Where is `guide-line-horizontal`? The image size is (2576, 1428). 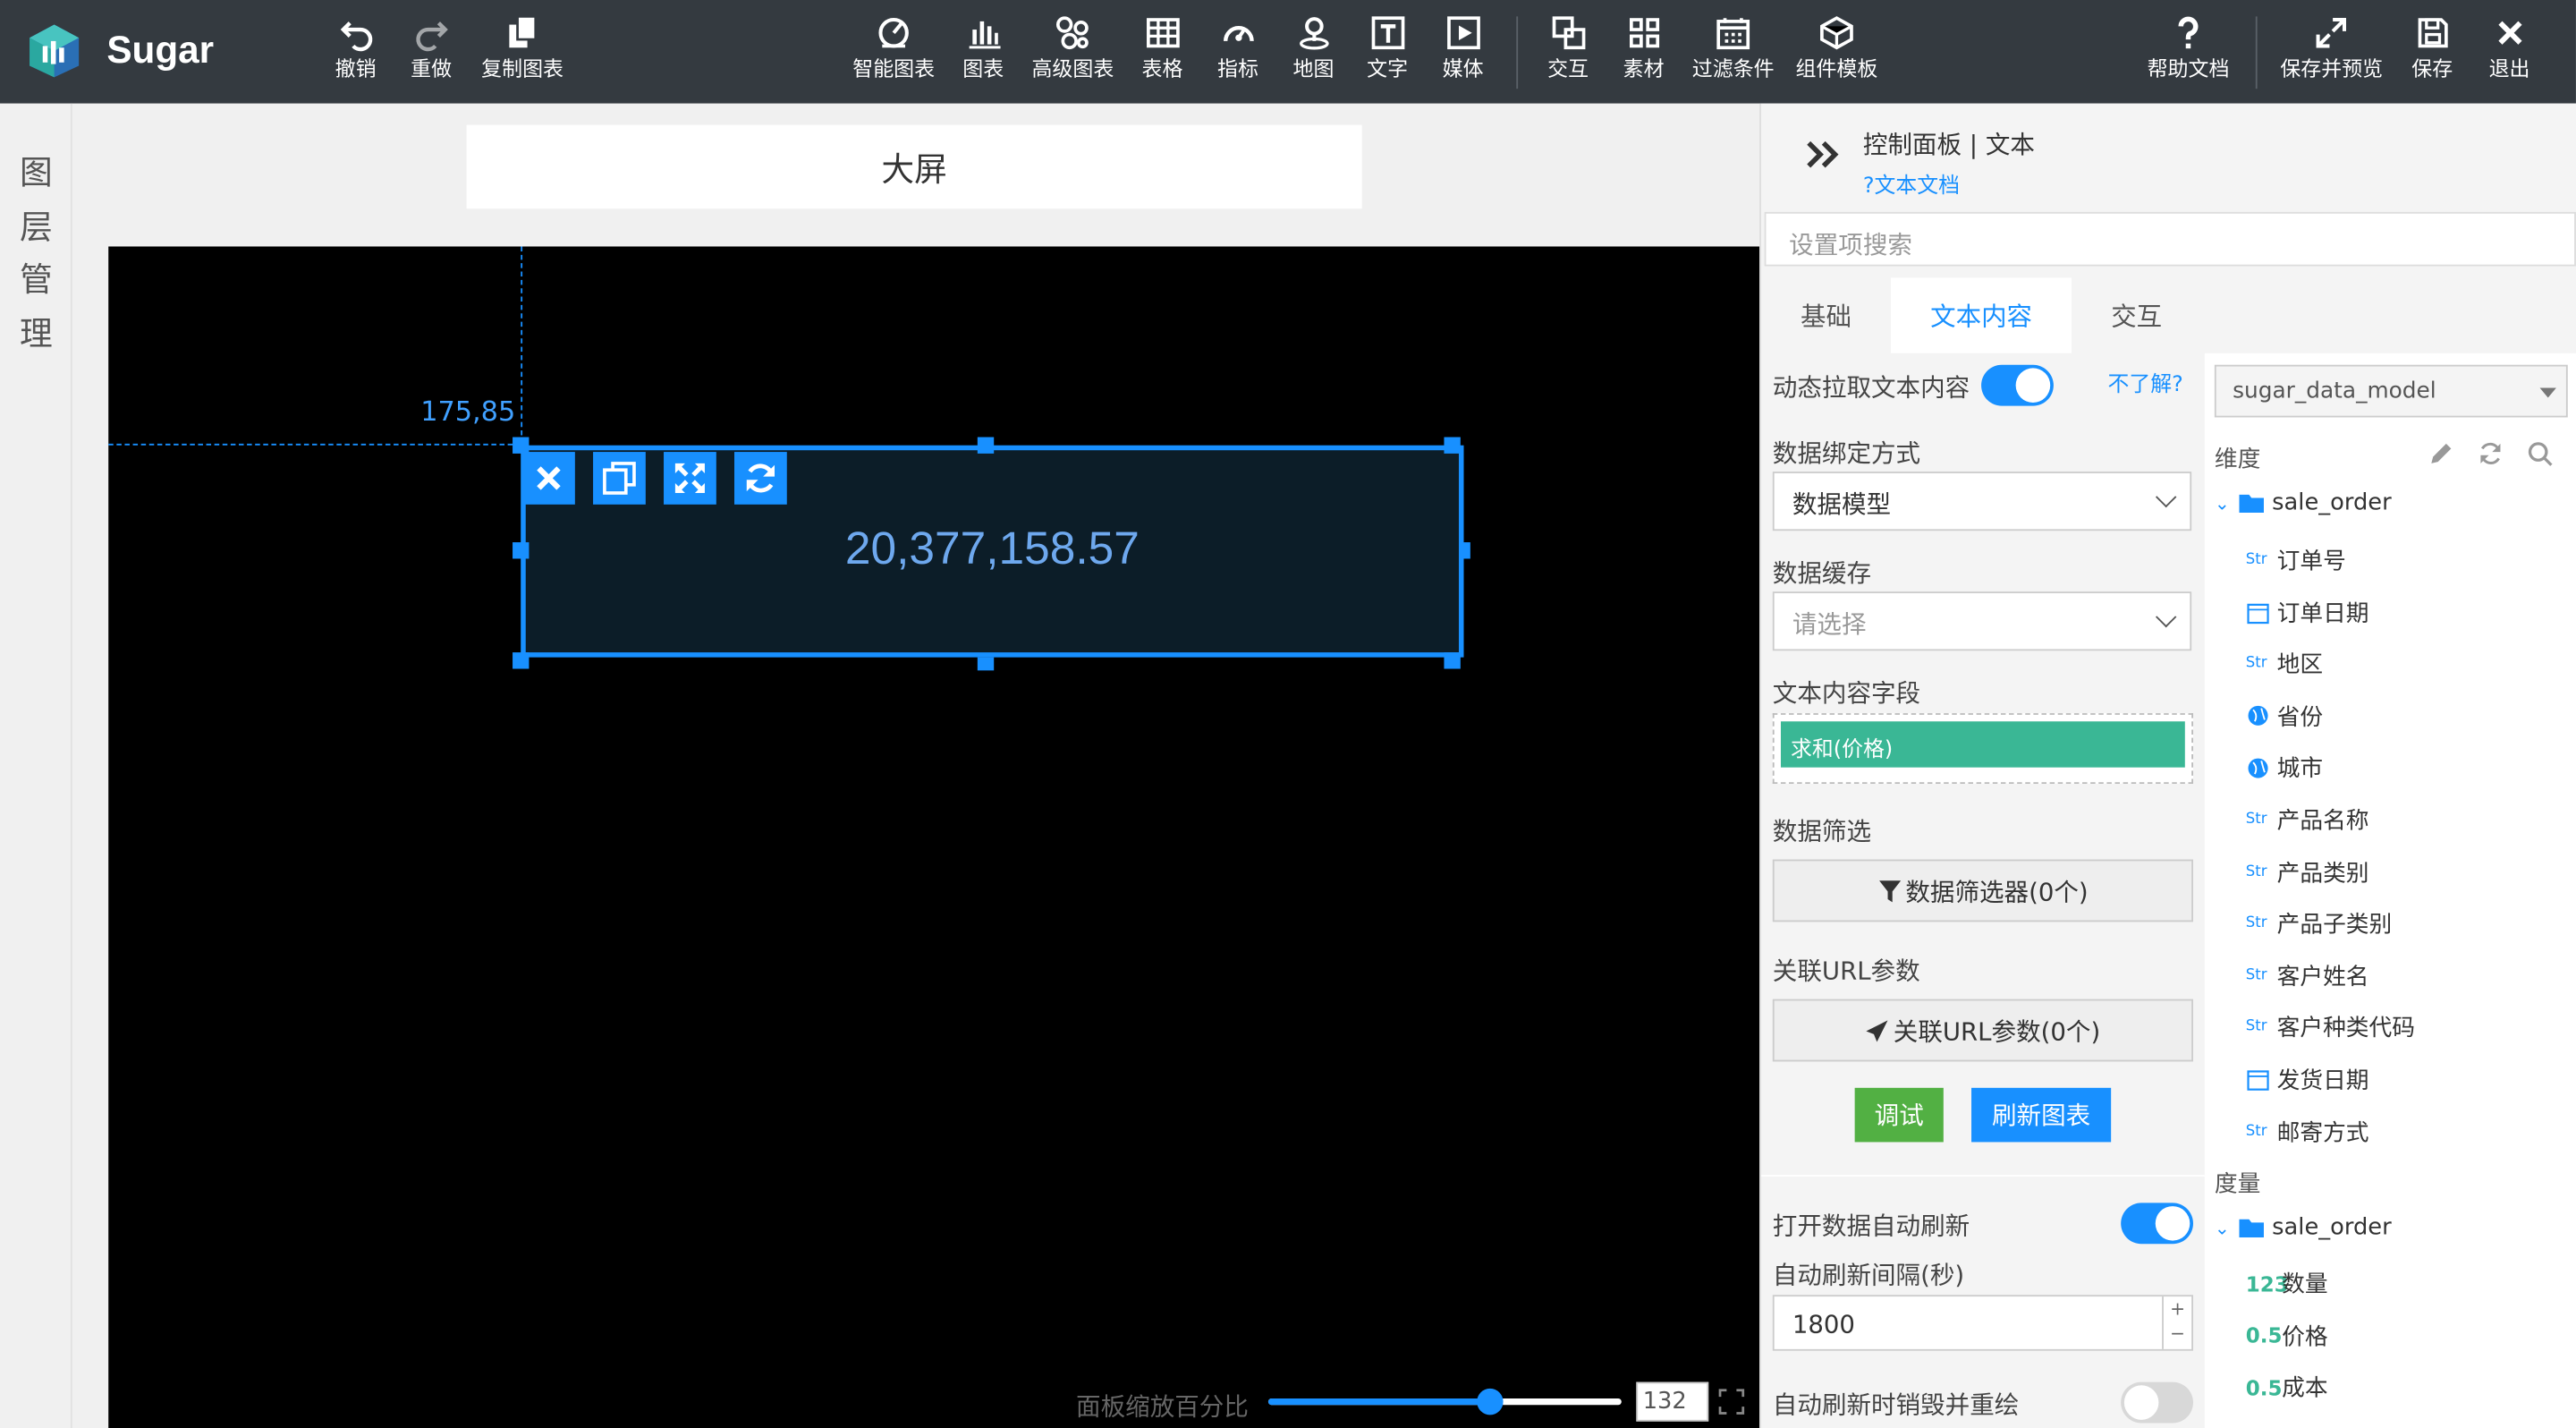
guide-line-horizontal is located at coordinates (314, 444).